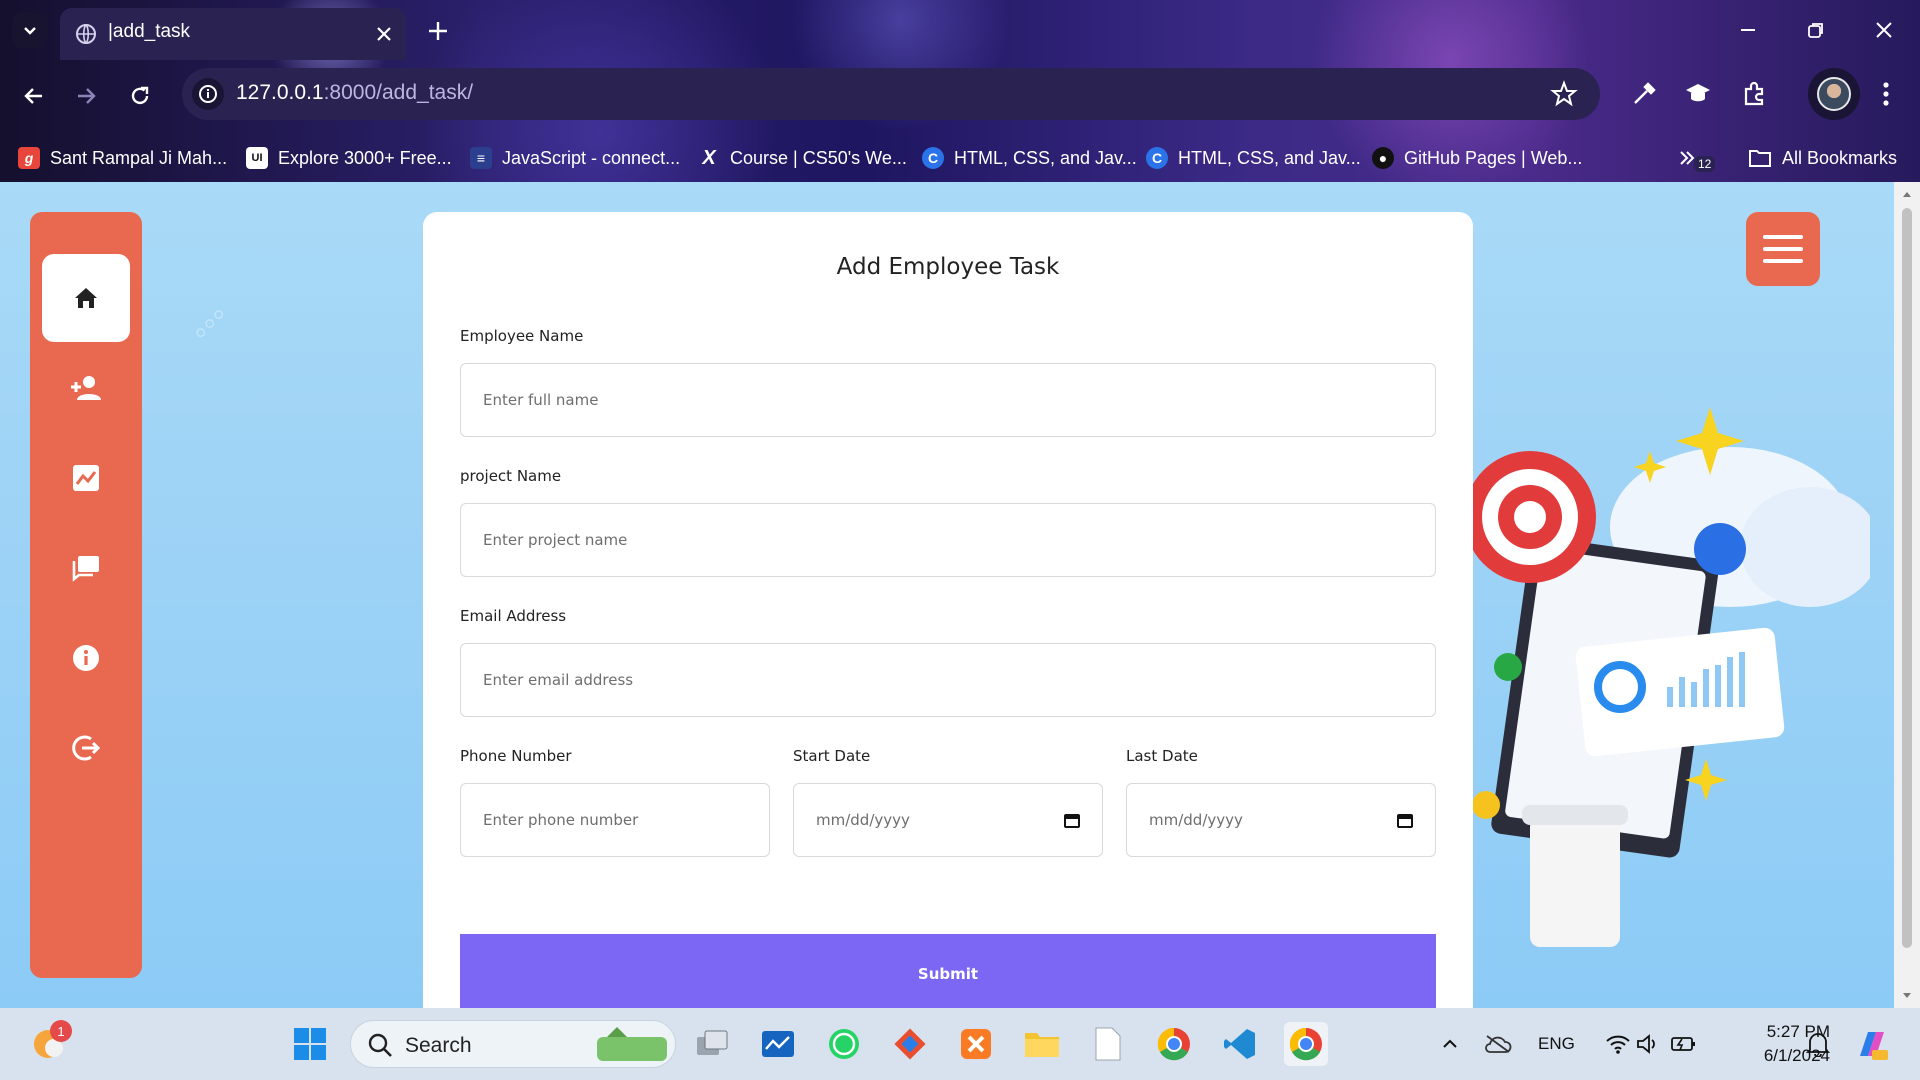 The width and height of the screenshot is (1920, 1080). I want to click on site-info-button, so click(208, 94).